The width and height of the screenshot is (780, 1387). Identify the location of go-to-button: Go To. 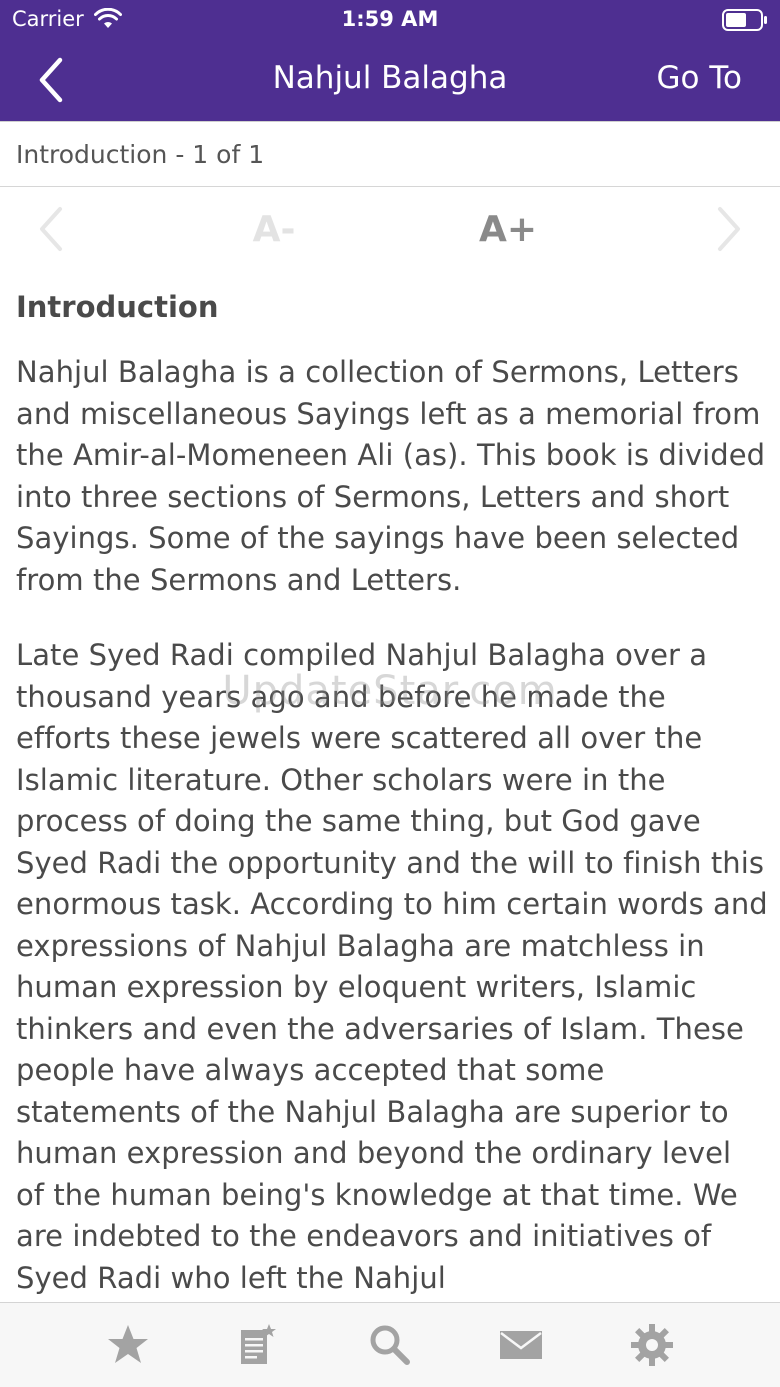
(699, 78).